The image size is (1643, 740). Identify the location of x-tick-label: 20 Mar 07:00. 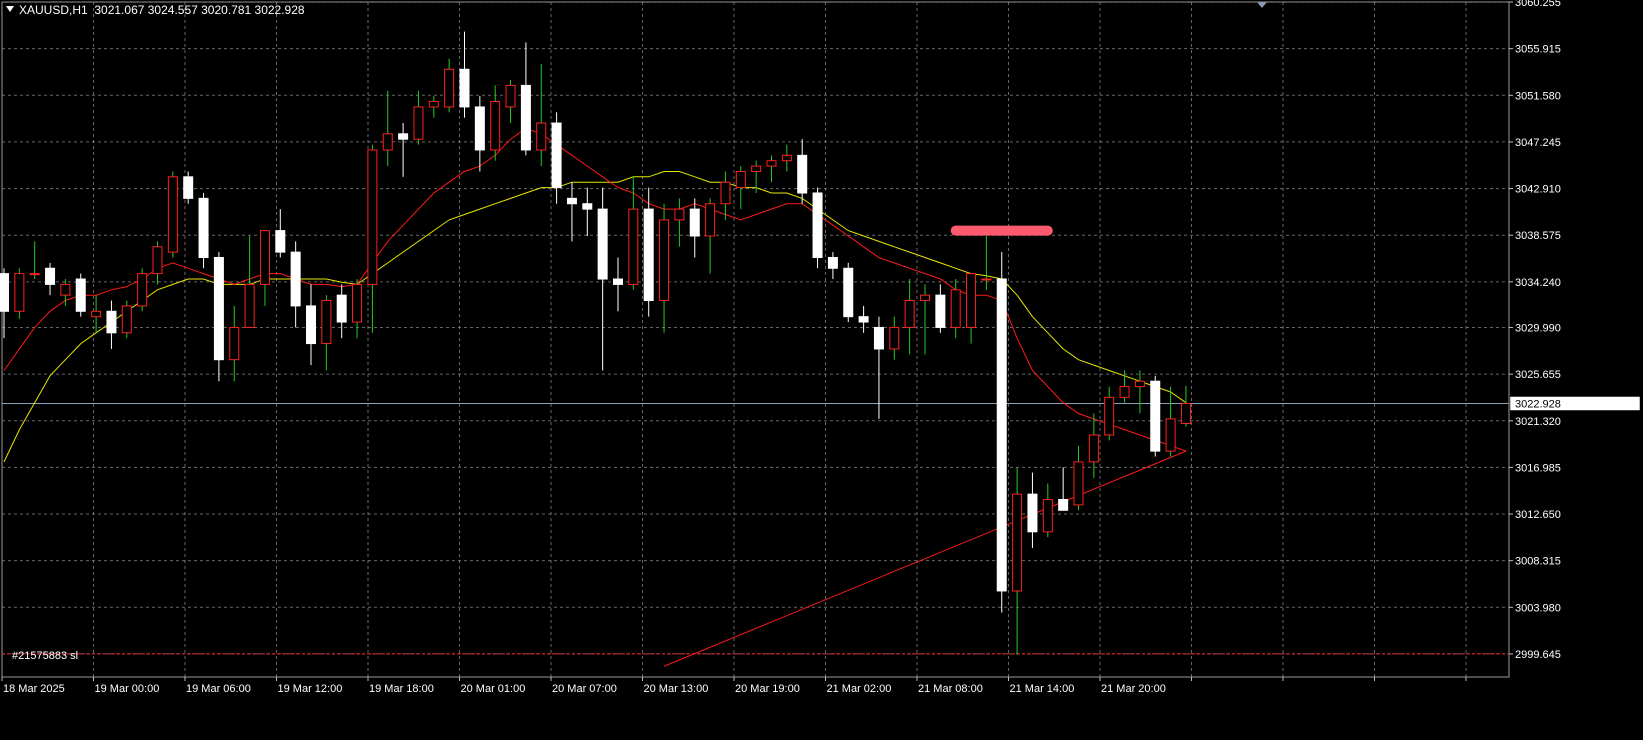
(584, 689).